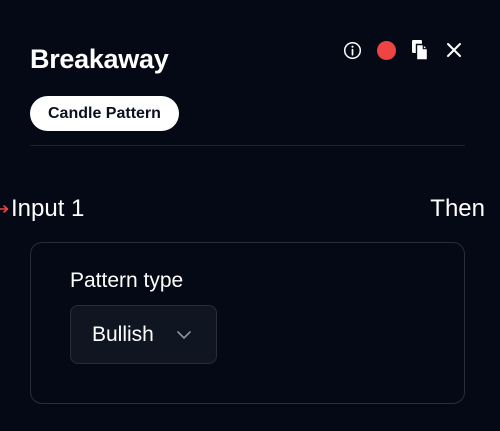  What do you see at coordinates (184, 335) in the screenshot?
I see `chevron-down-icon` at bounding box center [184, 335].